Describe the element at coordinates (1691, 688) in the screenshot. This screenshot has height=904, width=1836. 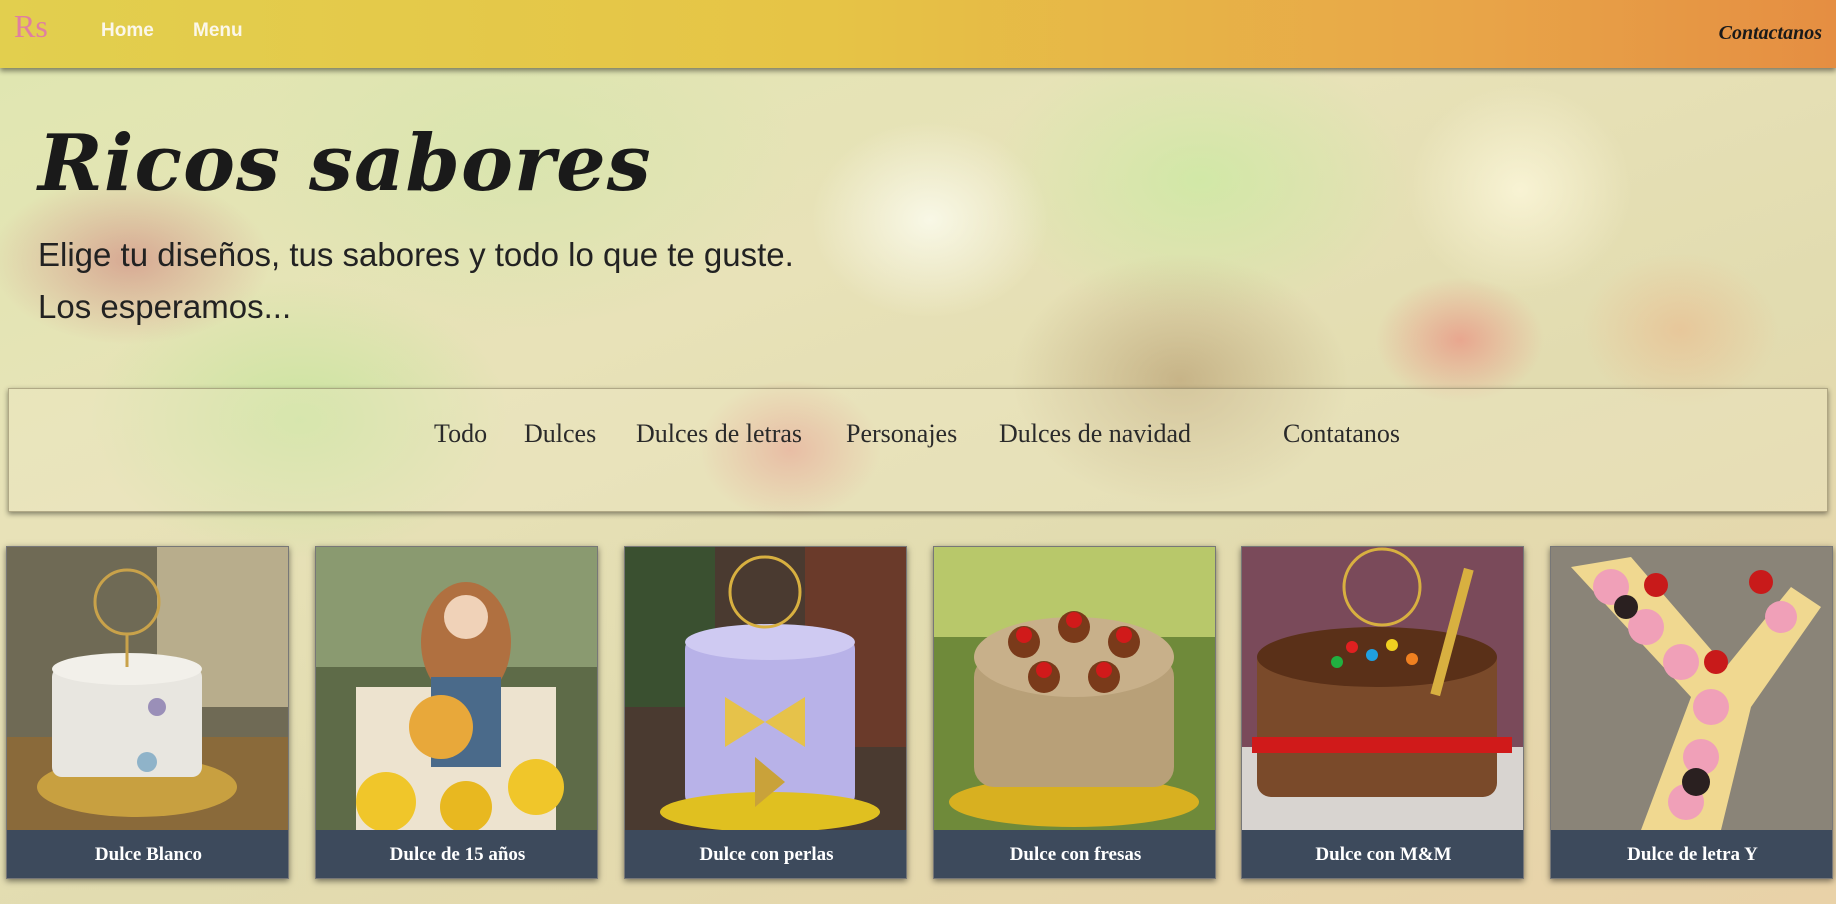
I see `letter-y-cake-photo` at that location.